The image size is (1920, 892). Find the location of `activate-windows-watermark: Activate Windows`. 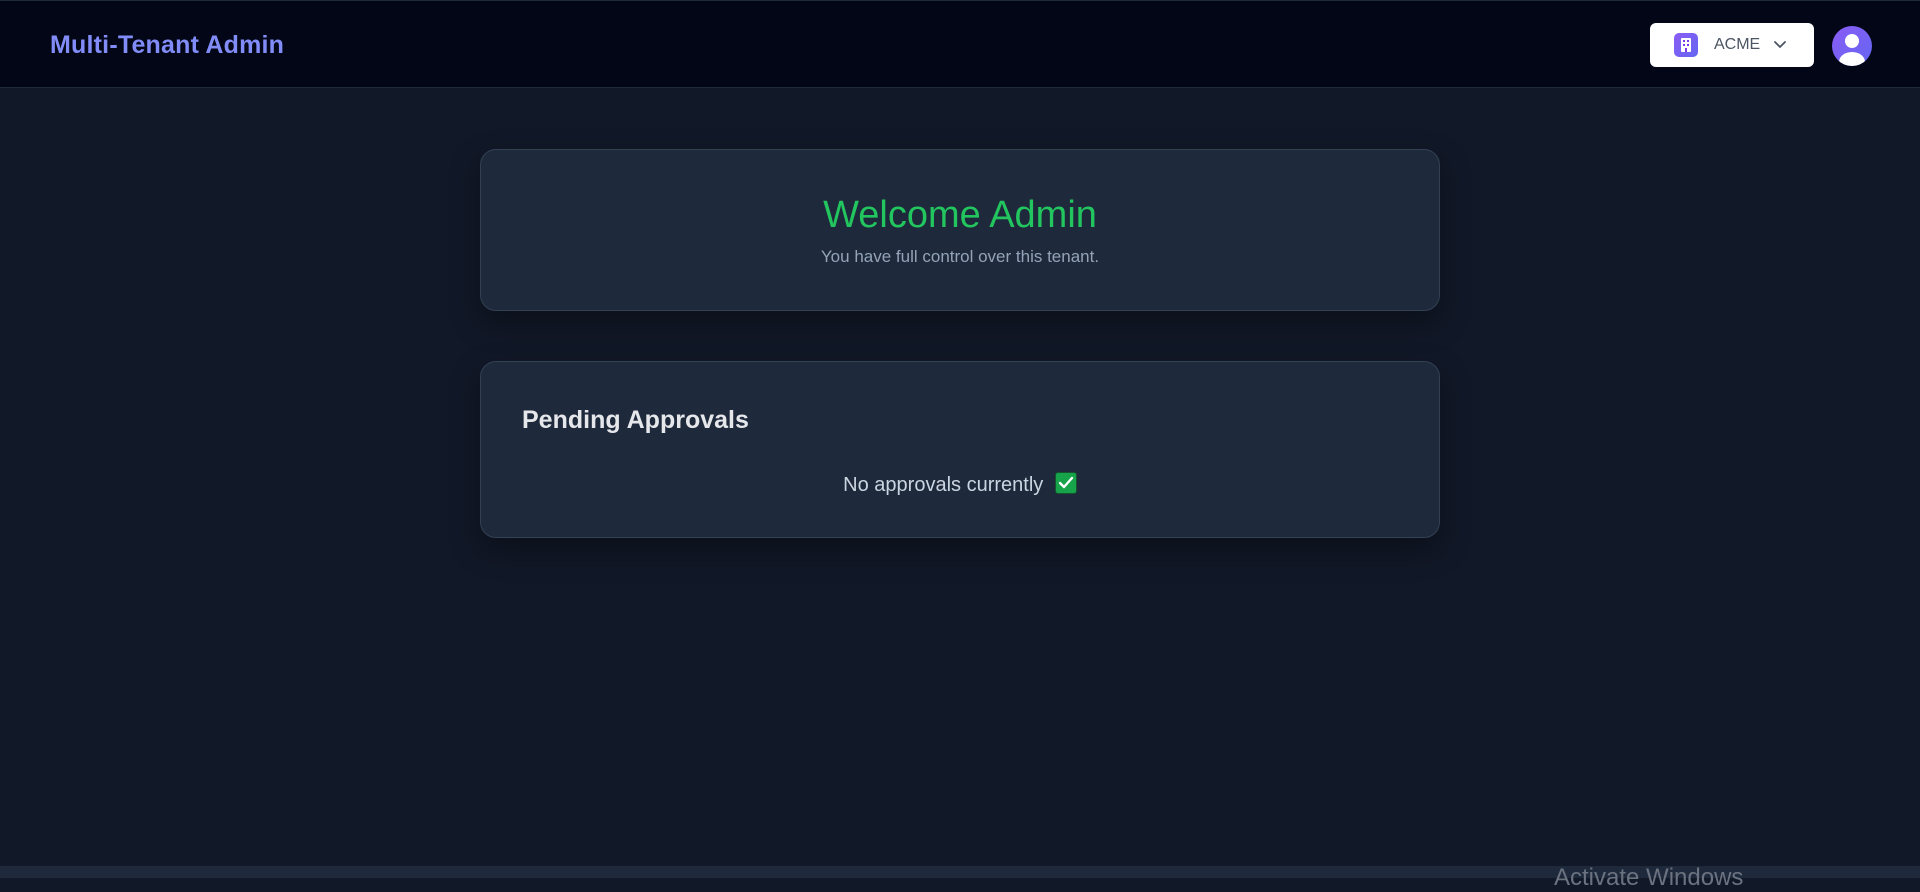

activate-windows-watermark: Activate Windows is located at coordinates (1649, 877).